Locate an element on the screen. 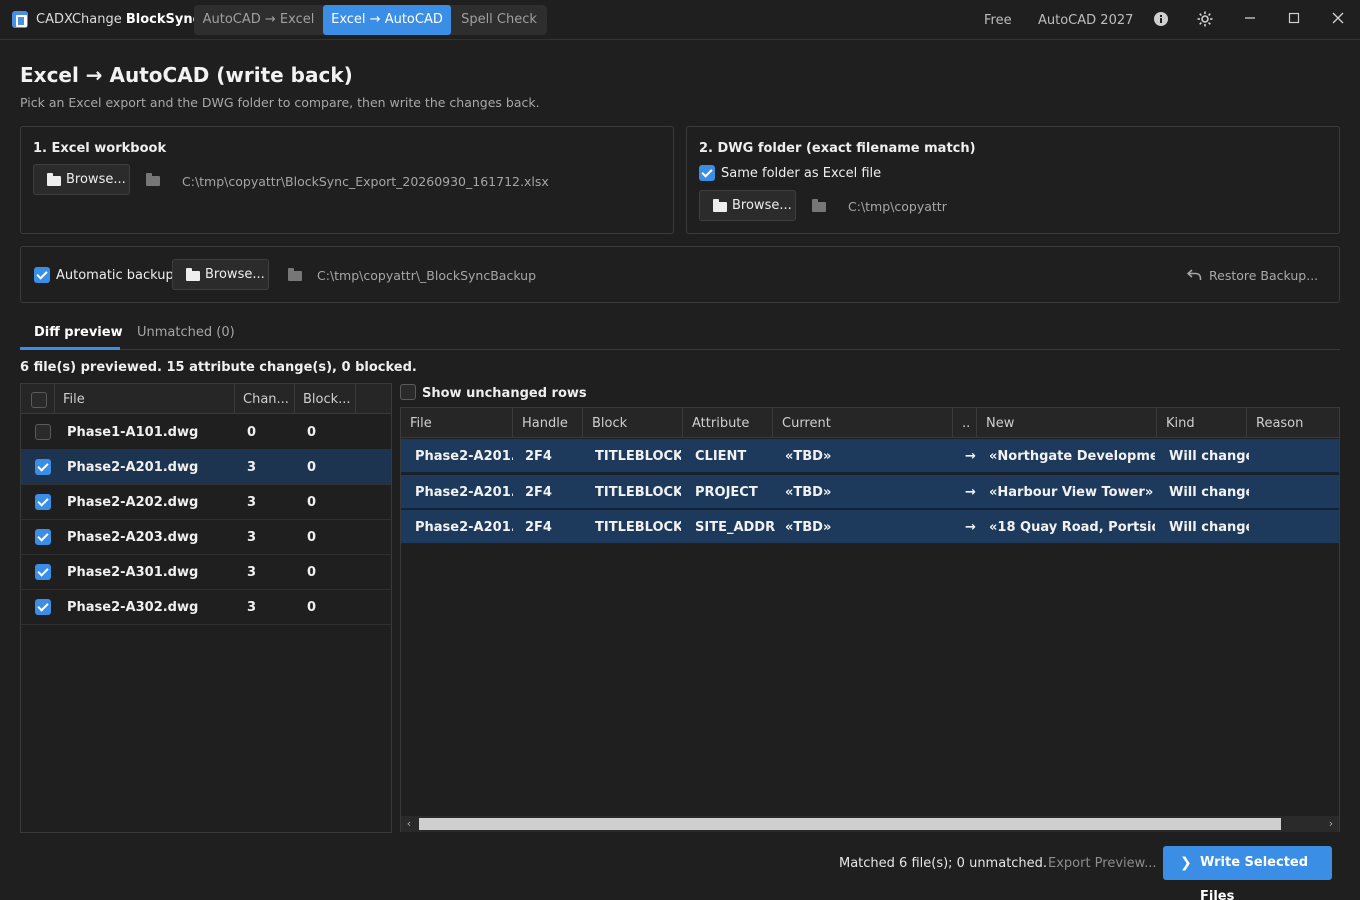 The image size is (1360, 900). block-cell: TITLEBLOCK is located at coordinates (638, 456).